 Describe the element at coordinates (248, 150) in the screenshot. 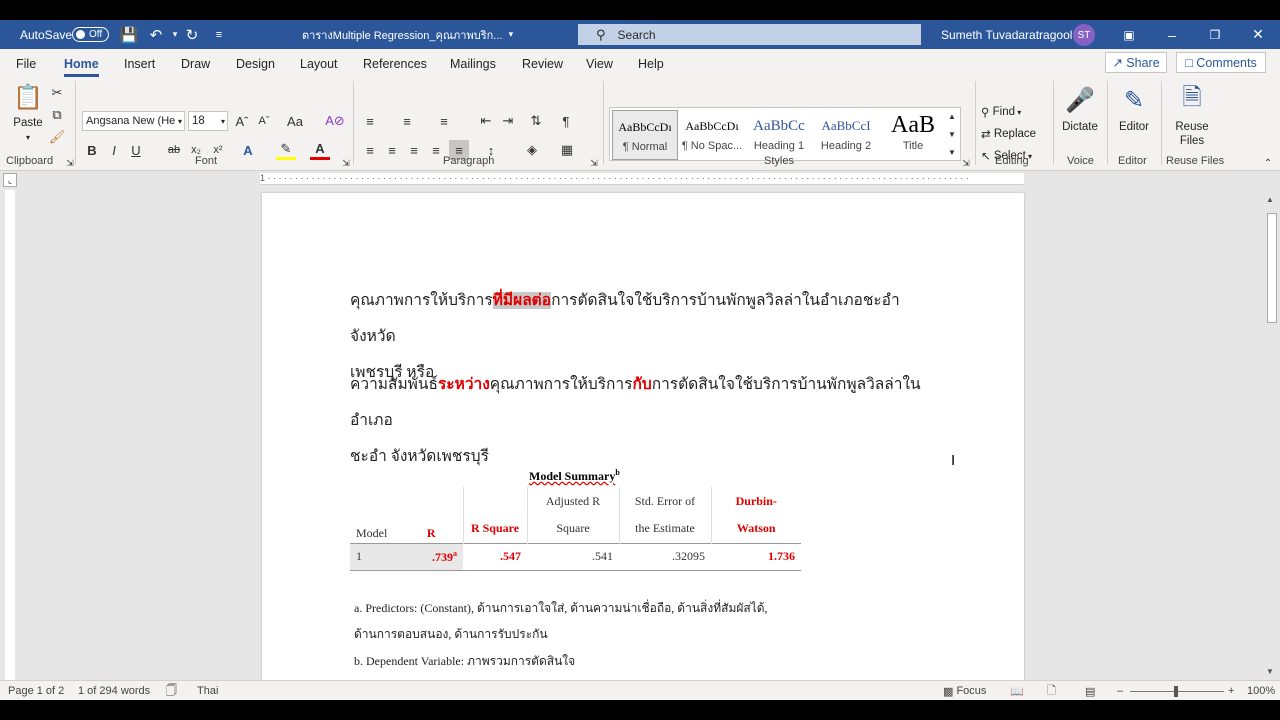

I see `text-effects-icon: A` at that location.